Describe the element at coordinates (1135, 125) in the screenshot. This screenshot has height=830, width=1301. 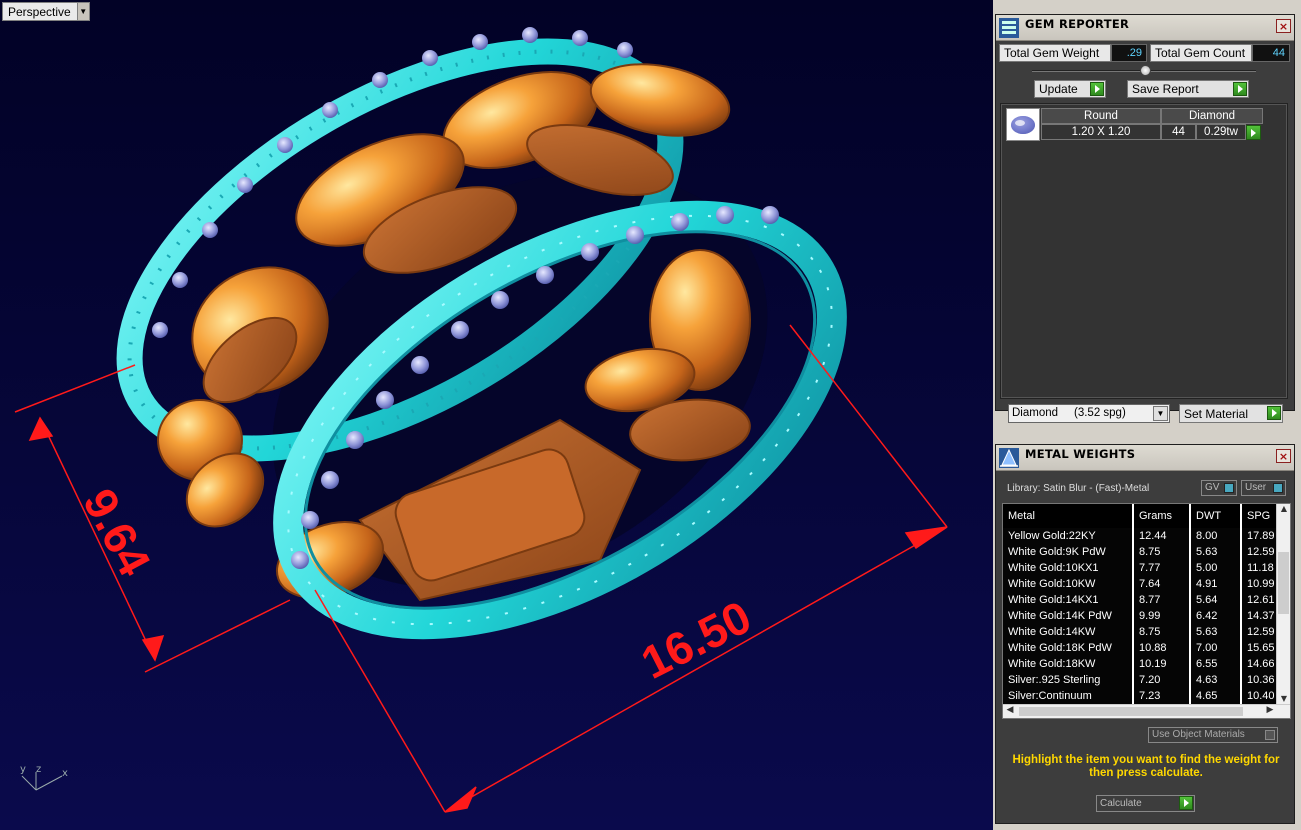
I see `gem-list-item: Round Diamond 1.20 X 1.20 44 0.29tw` at that location.